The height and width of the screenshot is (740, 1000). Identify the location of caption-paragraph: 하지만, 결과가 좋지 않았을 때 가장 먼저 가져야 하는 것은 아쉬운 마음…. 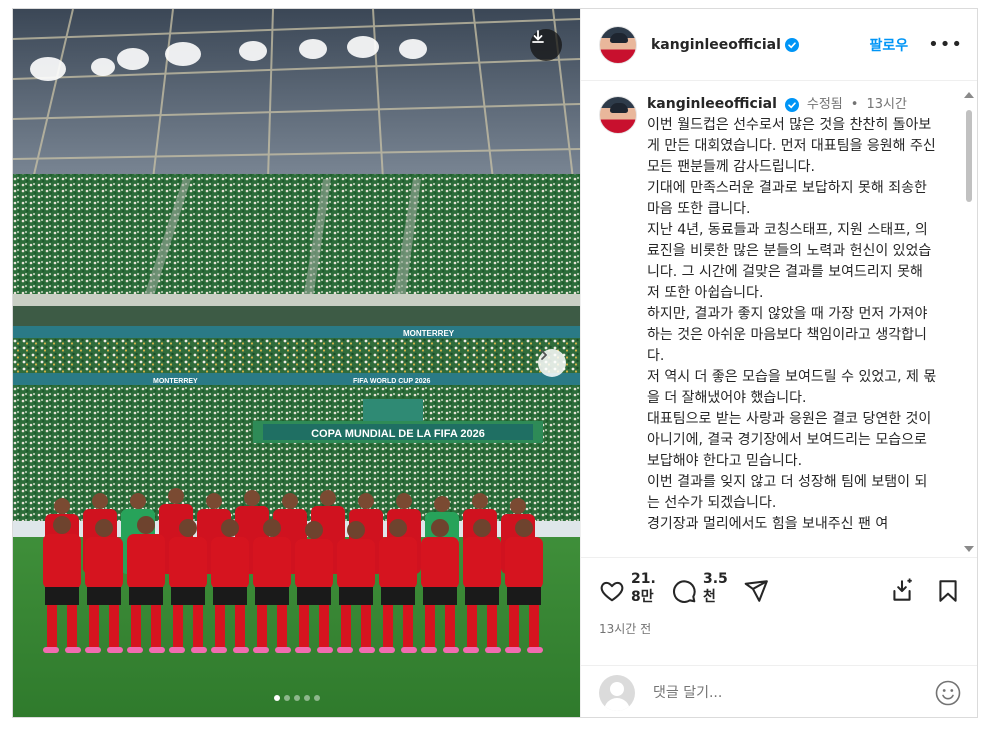
(787, 335).